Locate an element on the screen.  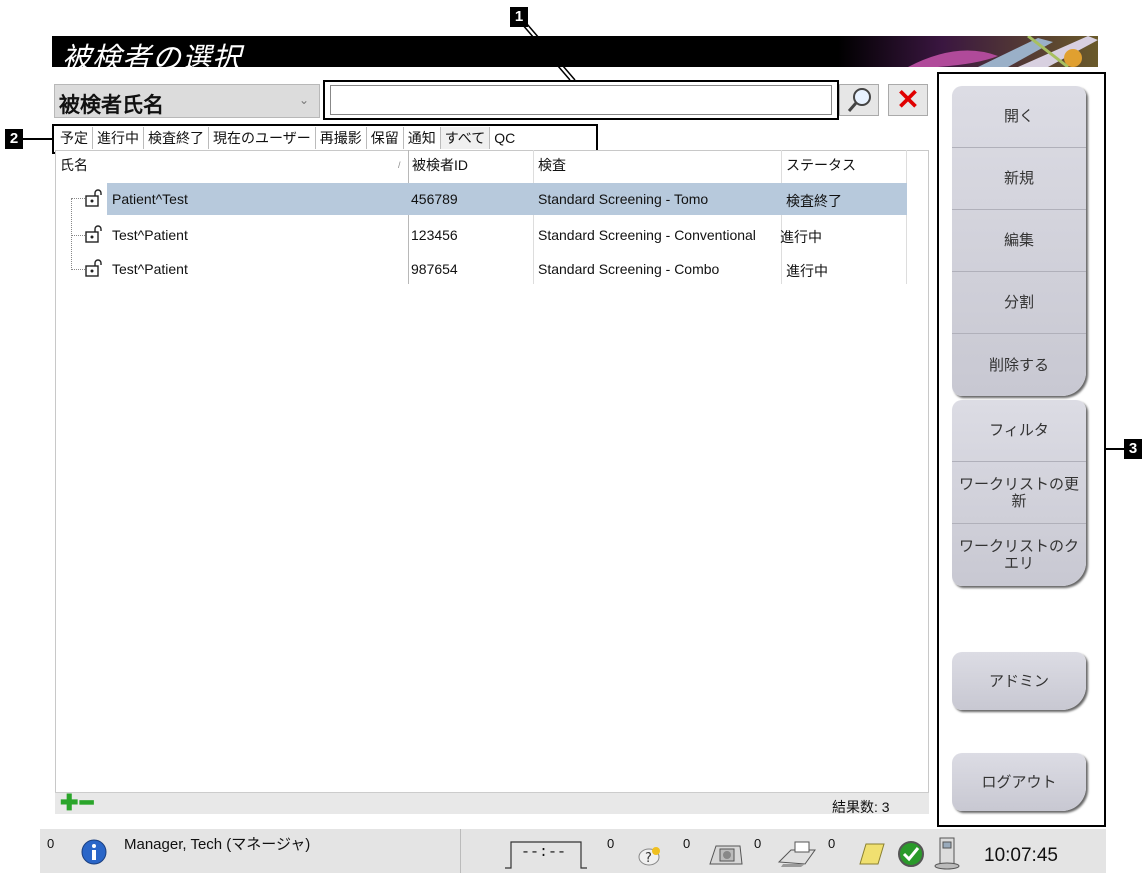
admin-button-group: アドミン is located at coordinates (1019, 681).